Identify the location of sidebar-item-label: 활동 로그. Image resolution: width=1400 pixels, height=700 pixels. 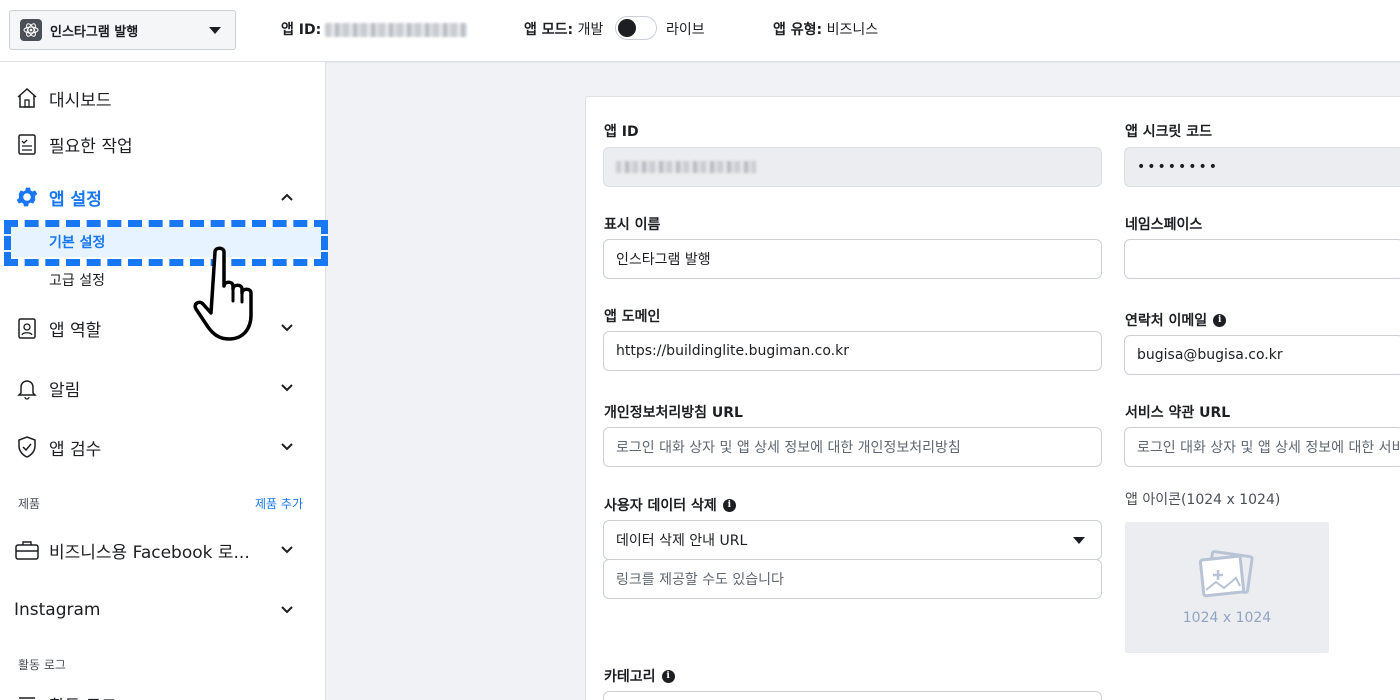
(83, 696).